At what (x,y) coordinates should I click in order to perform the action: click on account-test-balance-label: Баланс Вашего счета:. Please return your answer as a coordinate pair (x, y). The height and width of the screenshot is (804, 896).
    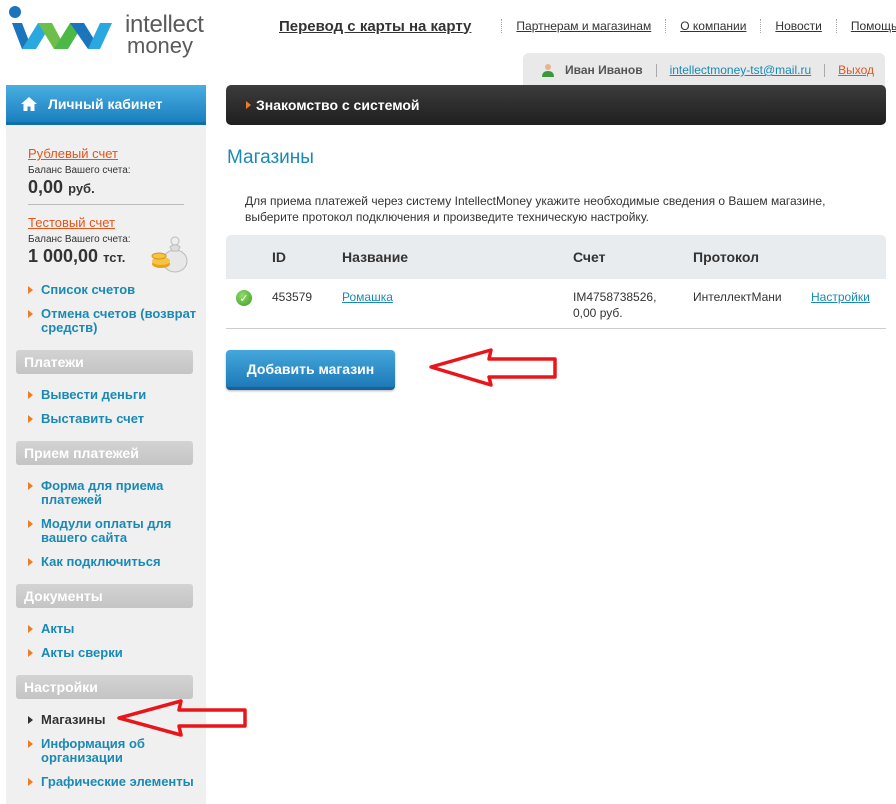
    Looking at the image, I should click on (79, 239).